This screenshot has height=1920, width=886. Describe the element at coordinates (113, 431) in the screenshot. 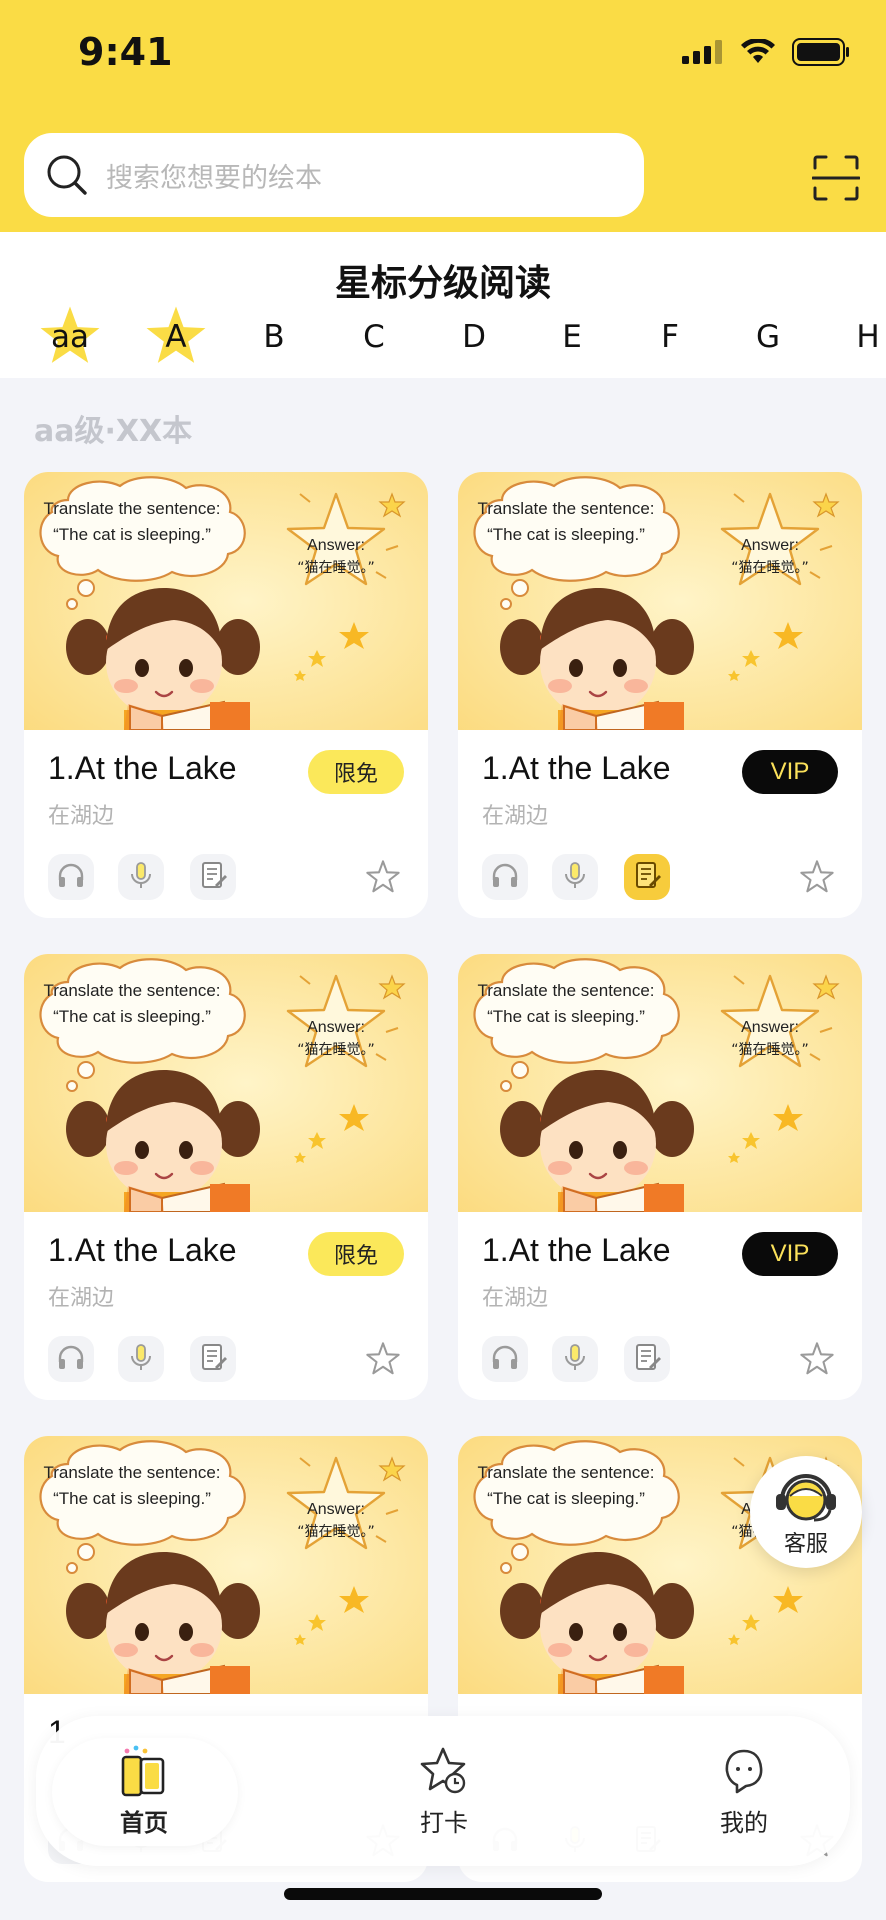

I see `section-label: aa级·XX本` at that location.